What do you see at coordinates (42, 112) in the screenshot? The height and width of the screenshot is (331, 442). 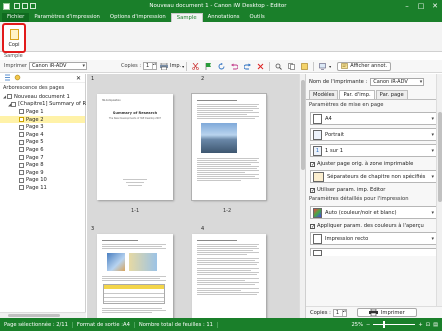 I see `tree-page-node: Page 1` at bounding box center [42, 112].